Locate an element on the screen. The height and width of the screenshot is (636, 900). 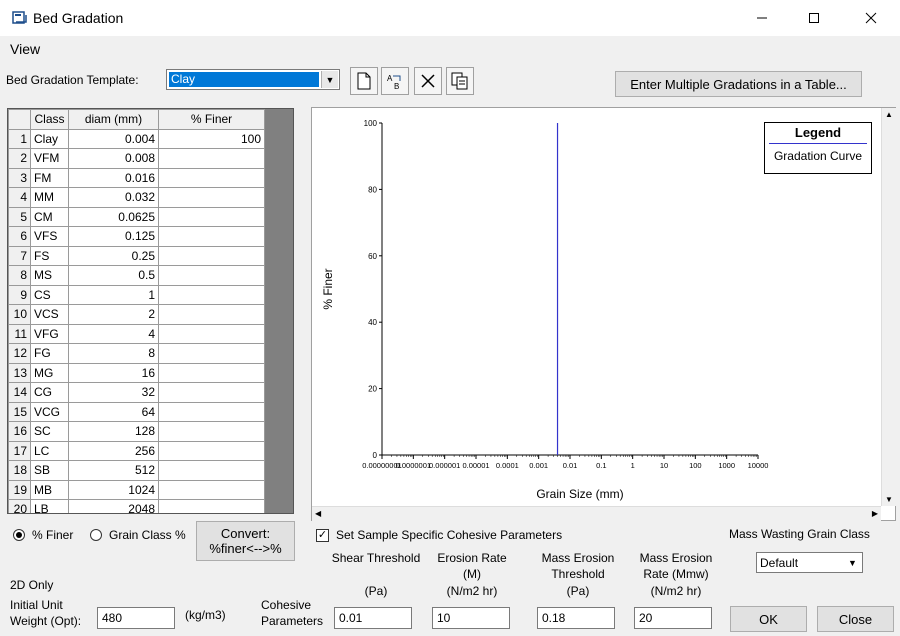
table-row: 7 FS 0.25 is located at coordinates (136, 255).